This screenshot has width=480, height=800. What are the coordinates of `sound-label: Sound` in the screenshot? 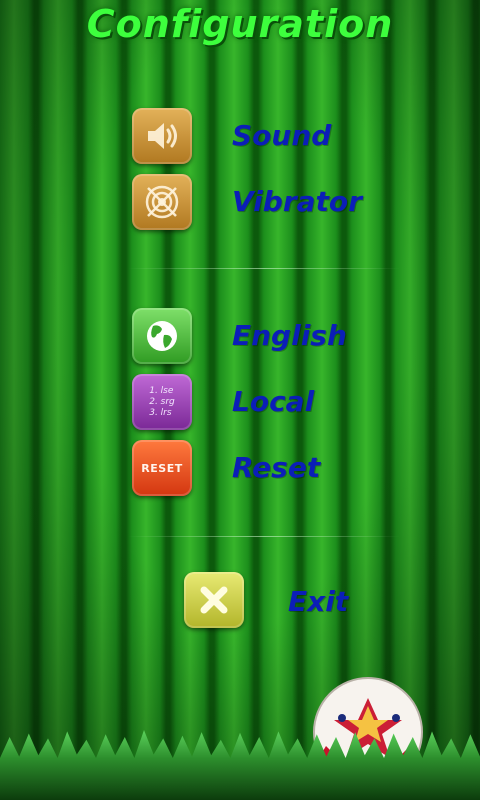 It's located at (282, 135).